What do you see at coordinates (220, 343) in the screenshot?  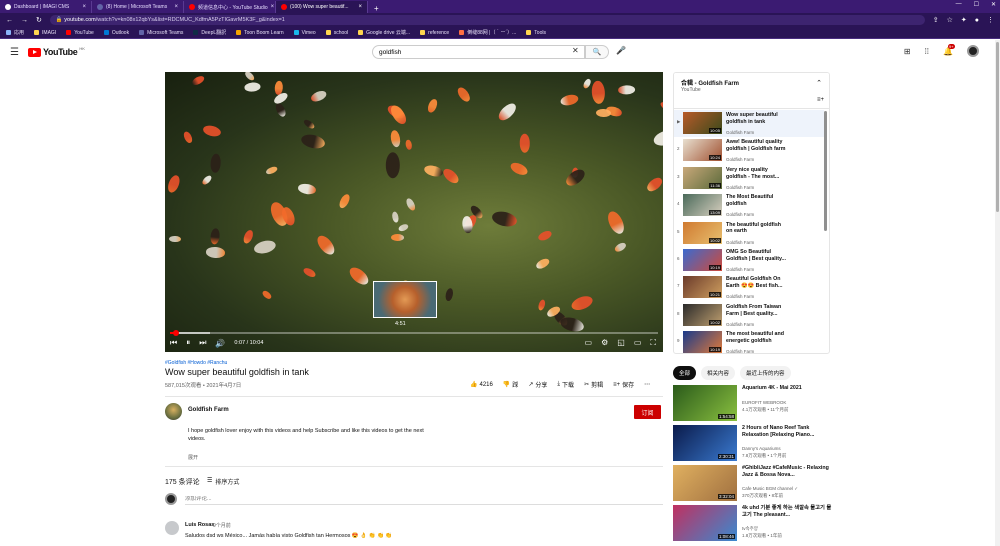 I see `volume-icon: 🔊` at bounding box center [220, 343].